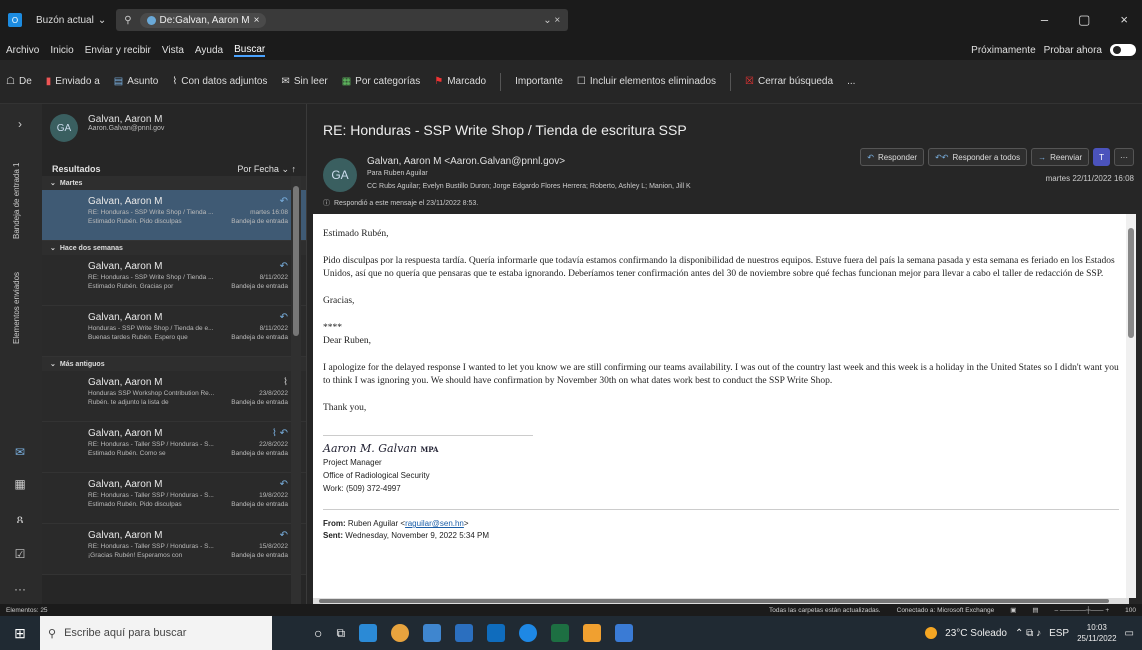 The image size is (1142, 650). Describe the element at coordinates (219, 81) in the screenshot. I see `attachments-filter-button: ⌇ Con datos adjuntos` at that location.